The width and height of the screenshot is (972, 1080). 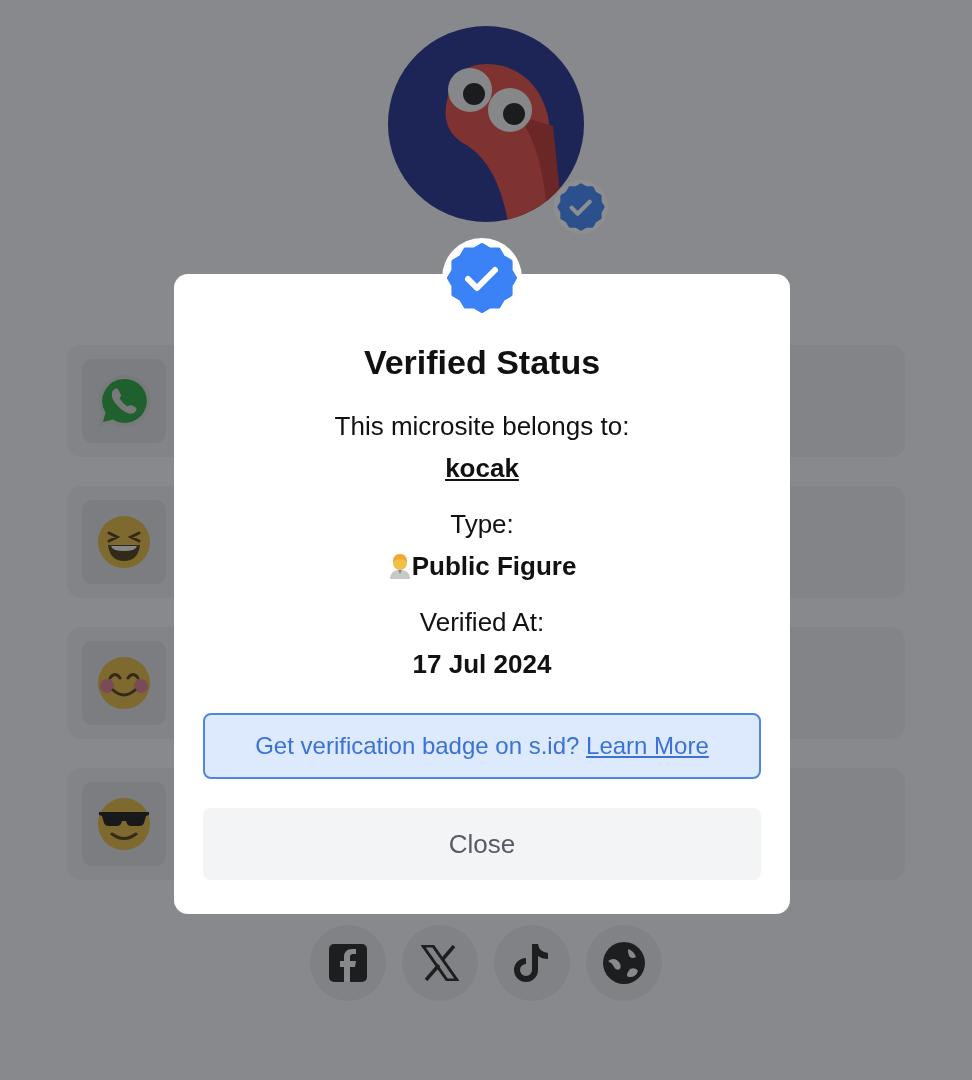 I want to click on sunglasses-face-icon, so click(x=124, y=824).